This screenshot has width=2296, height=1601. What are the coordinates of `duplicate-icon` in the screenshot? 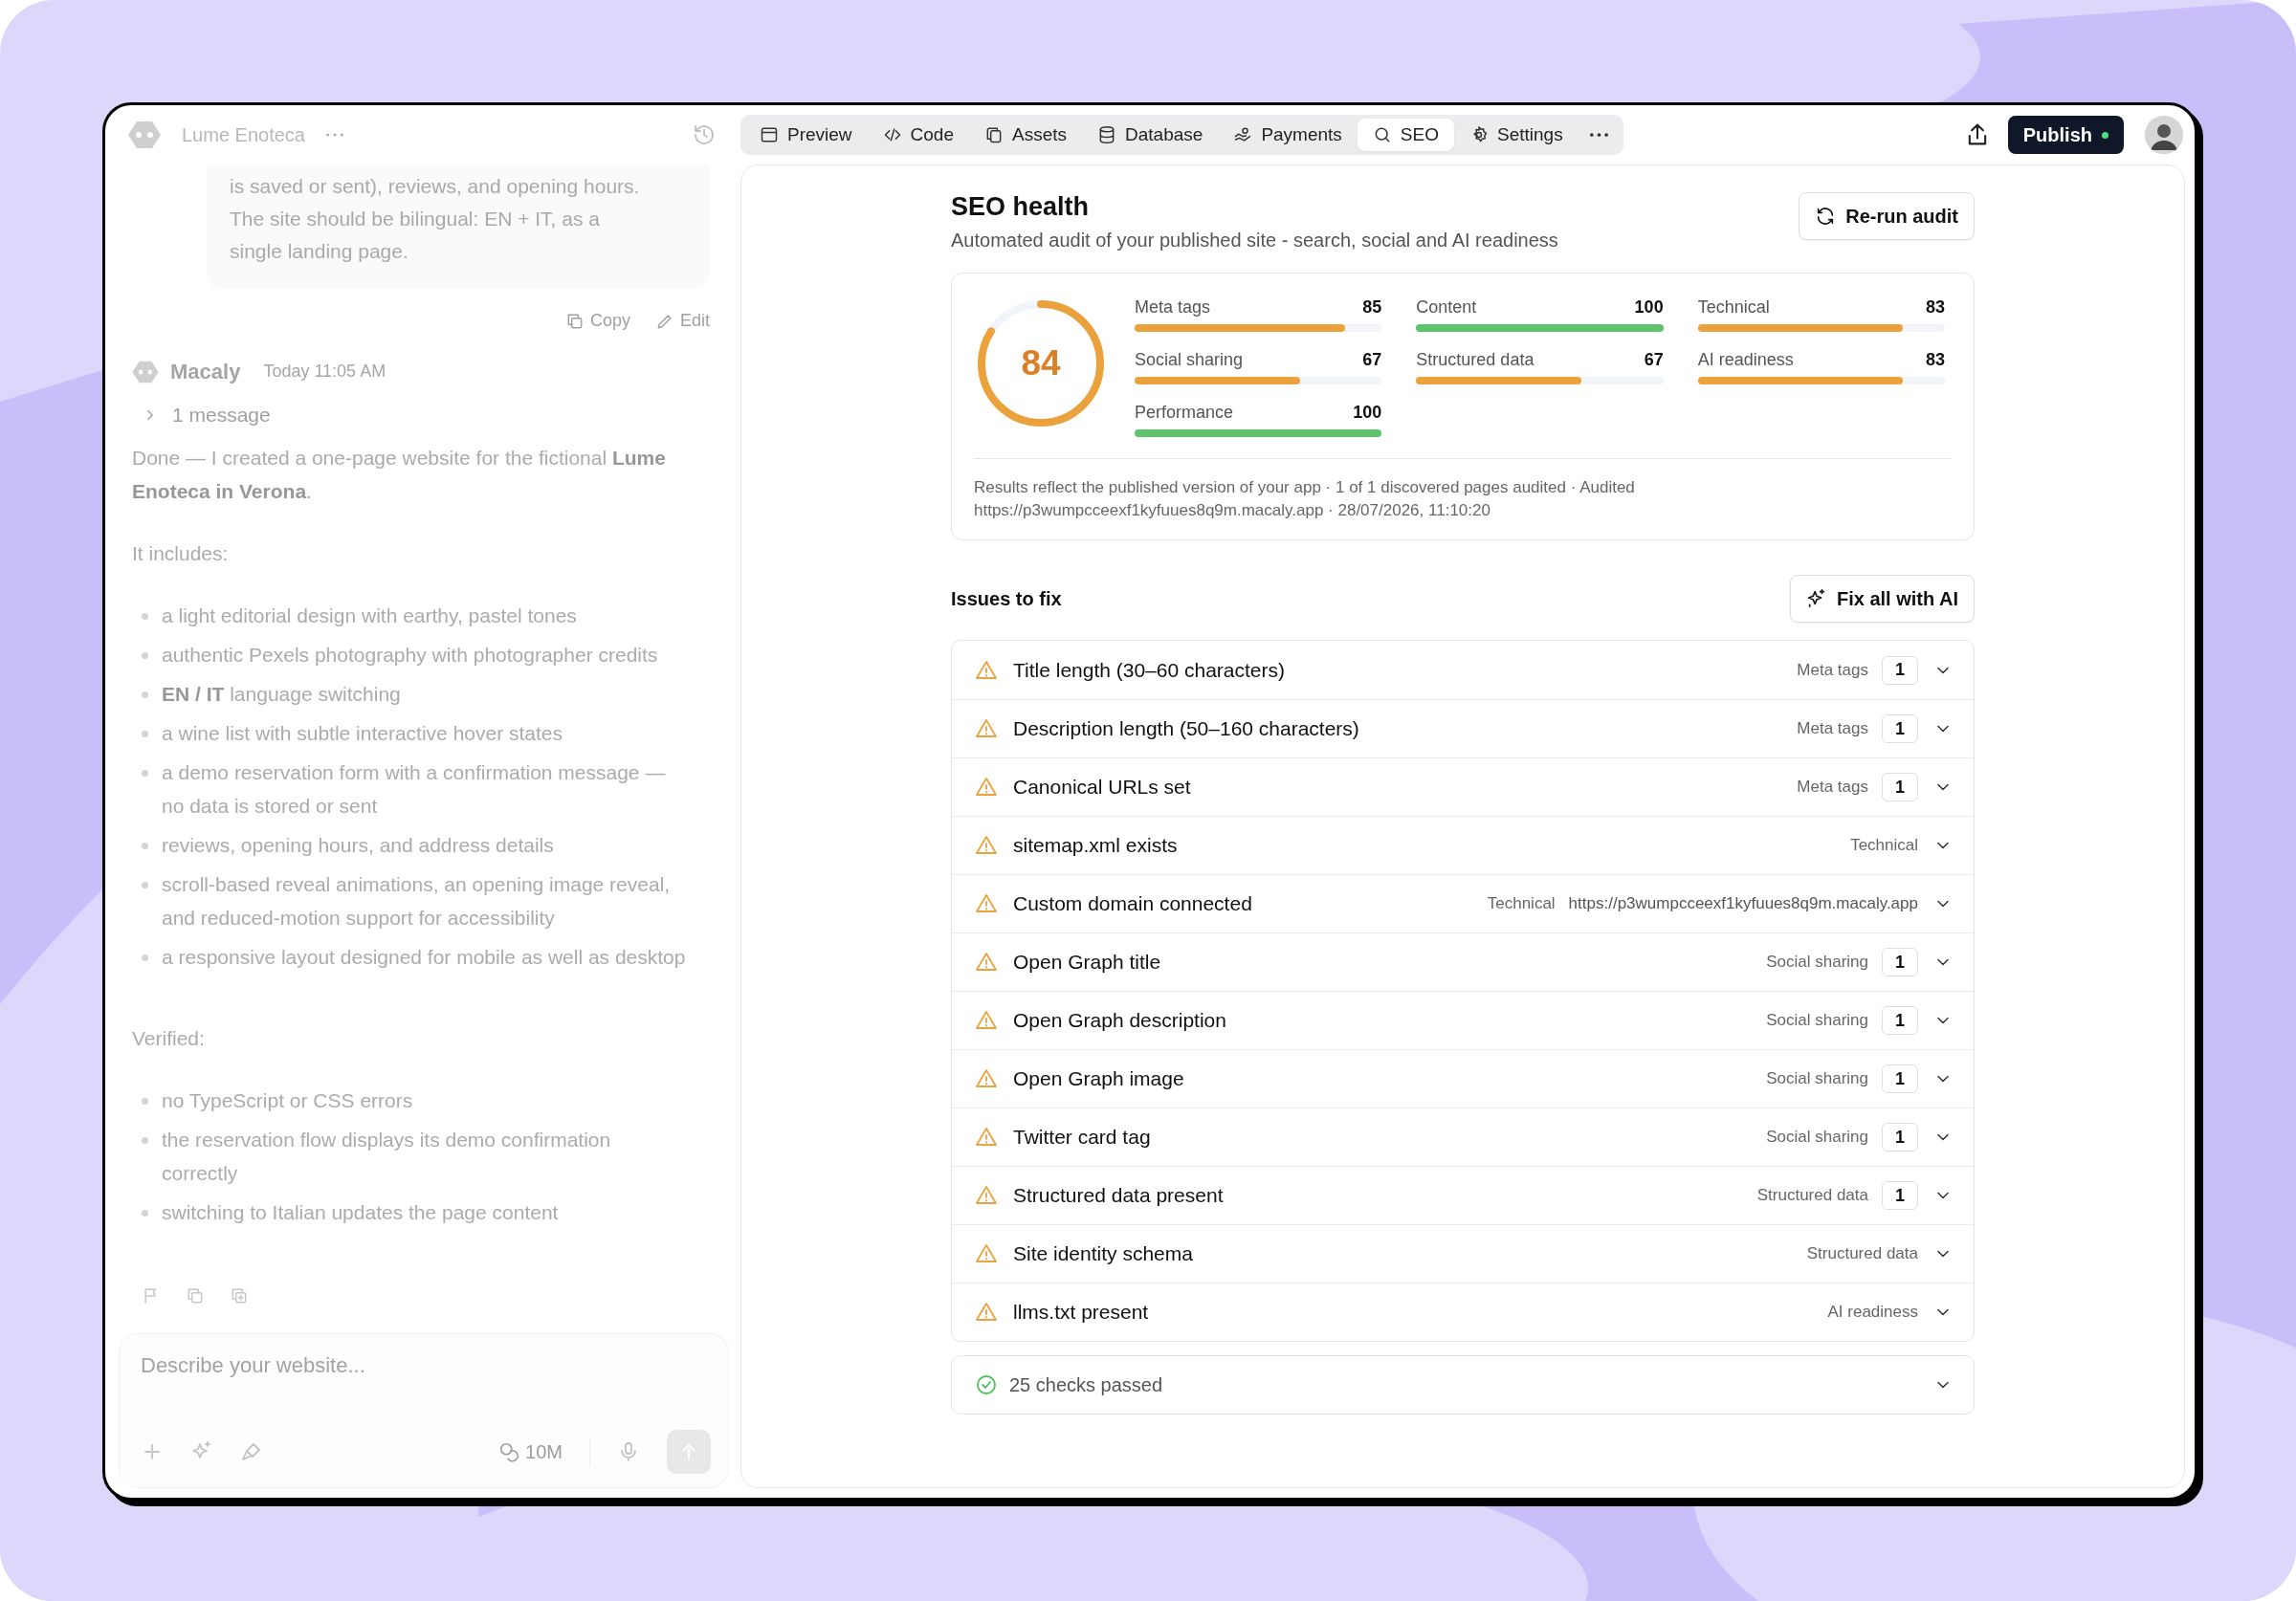 It's located at (240, 1296).